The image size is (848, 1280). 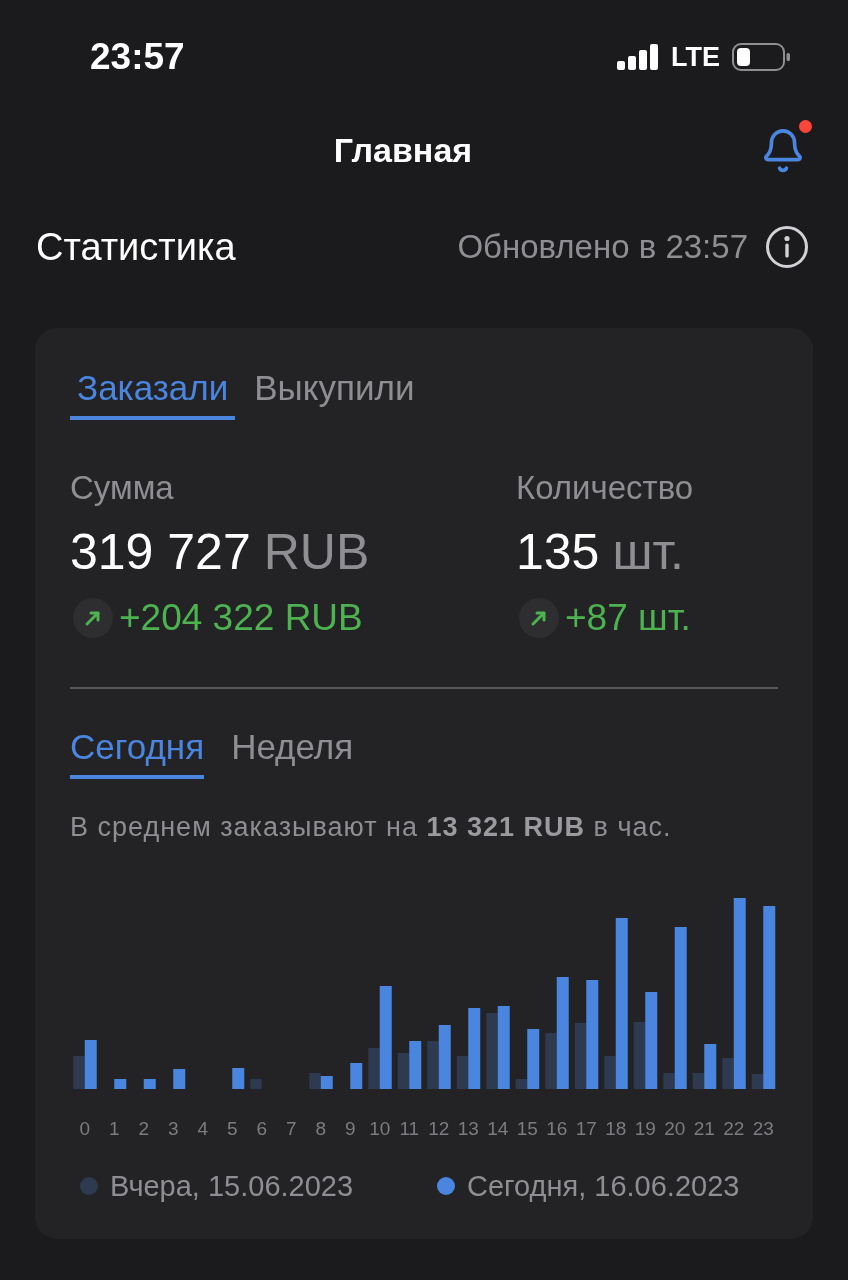 What do you see at coordinates (675, 1129) in the screenshot?
I see `hour-label: 20` at bounding box center [675, 1129].